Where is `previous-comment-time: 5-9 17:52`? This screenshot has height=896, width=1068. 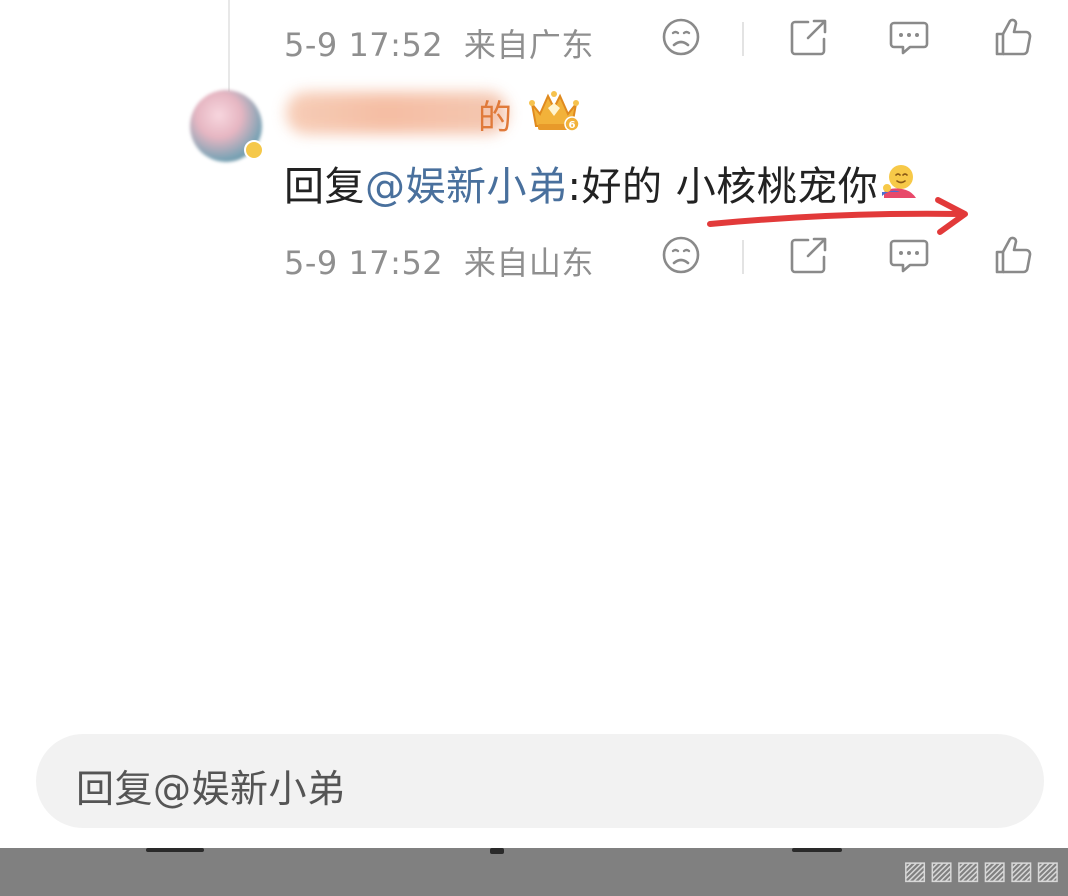 previous-comment-time: 5-9 17:52 is located at coordinates (364, 45).